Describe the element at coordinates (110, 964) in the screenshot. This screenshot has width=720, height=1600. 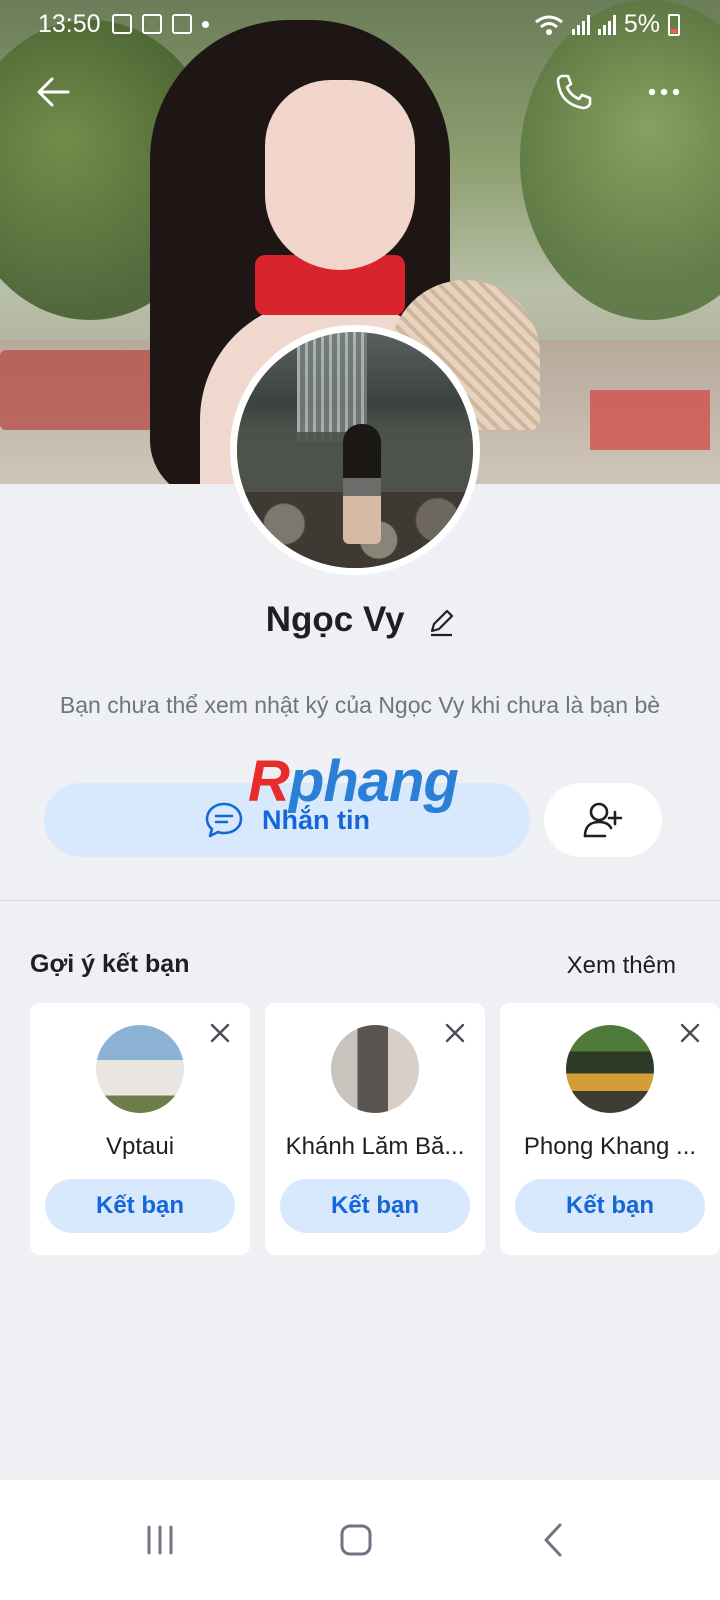
I see `suggestions-title: Gợi ý kết bạn` at that location.